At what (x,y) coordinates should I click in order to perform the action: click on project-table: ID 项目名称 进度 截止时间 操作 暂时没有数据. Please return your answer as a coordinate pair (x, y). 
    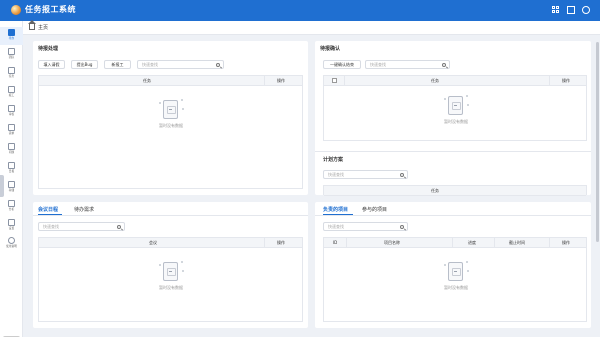
    Looking at the image, I should click on (455, 279).